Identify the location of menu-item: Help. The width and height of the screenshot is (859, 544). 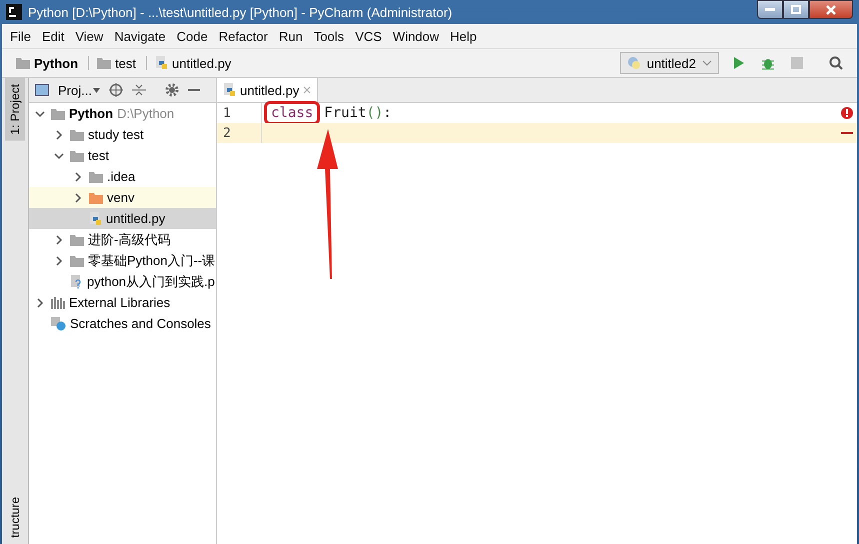
(463, 36).